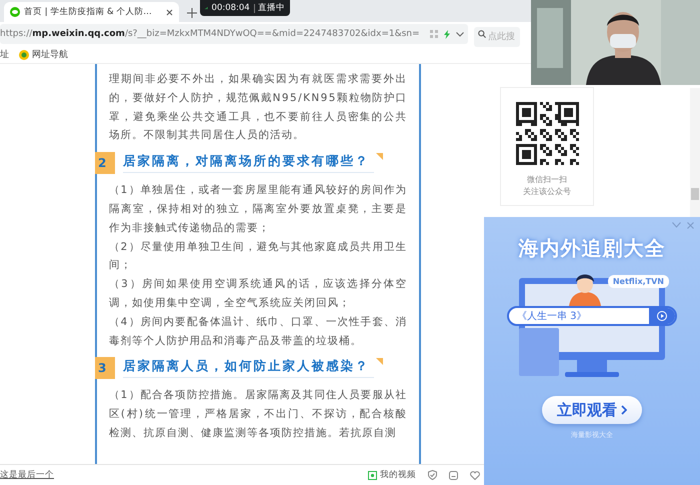  Describe the element at coordinates (248, 163) in the screenshot. I see `section-heading: 居家隔离，对隔离场所的要求有哪些？` at that location.